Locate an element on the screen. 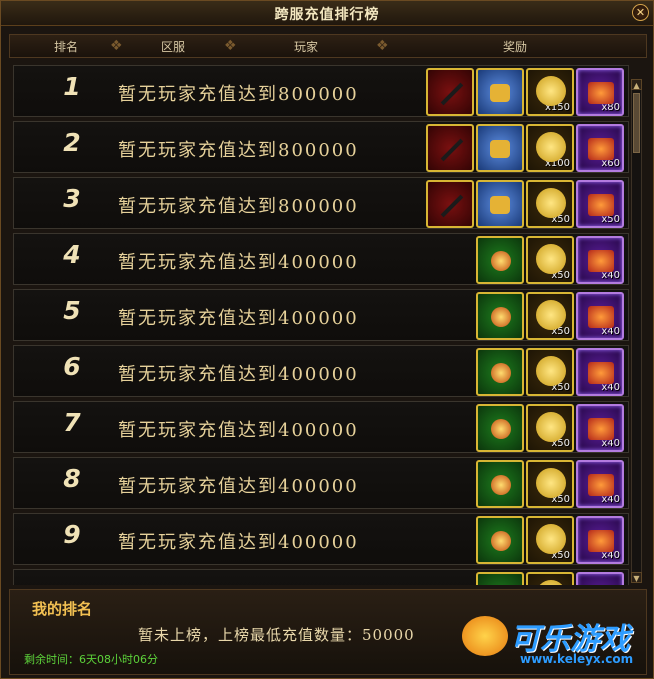  rank-number: 1 is located at coordinates (72, 86).